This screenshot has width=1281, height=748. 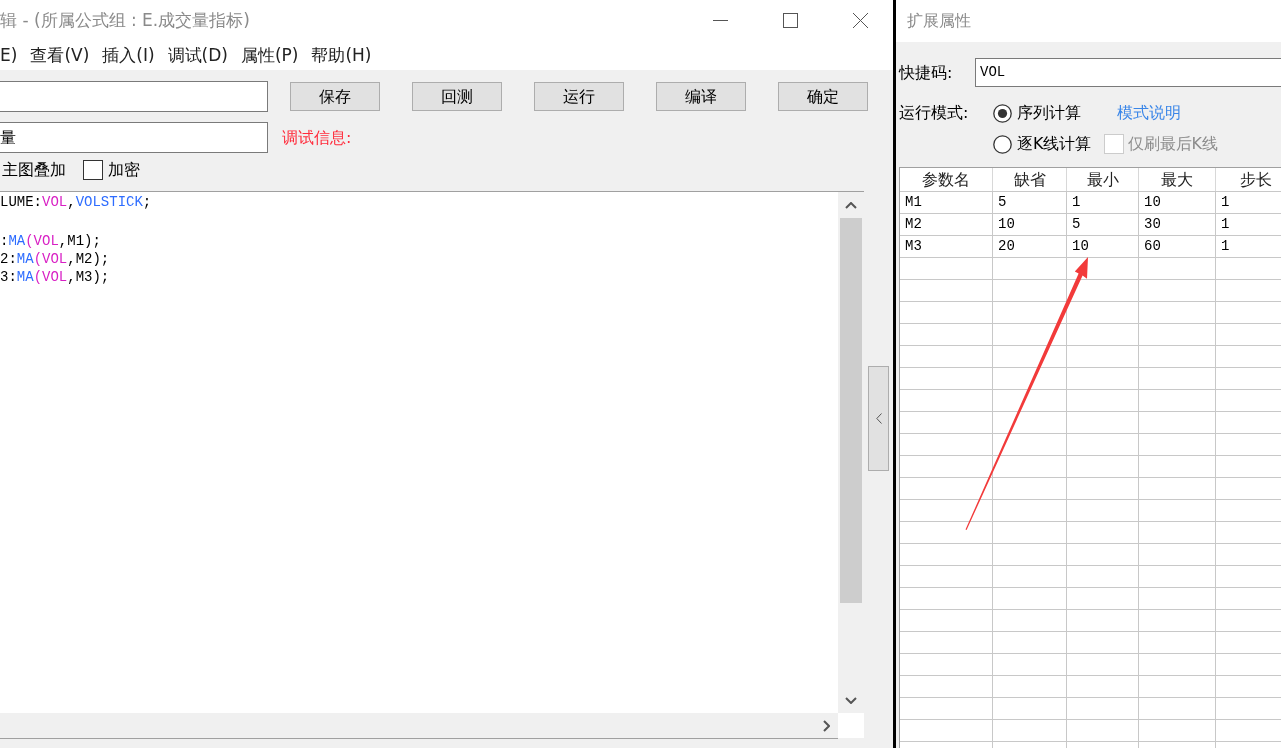 What do you see at coordinates (1248, 179) in the screenshot?
I see `column-header: 步长` at bounding box center [1248, 179].